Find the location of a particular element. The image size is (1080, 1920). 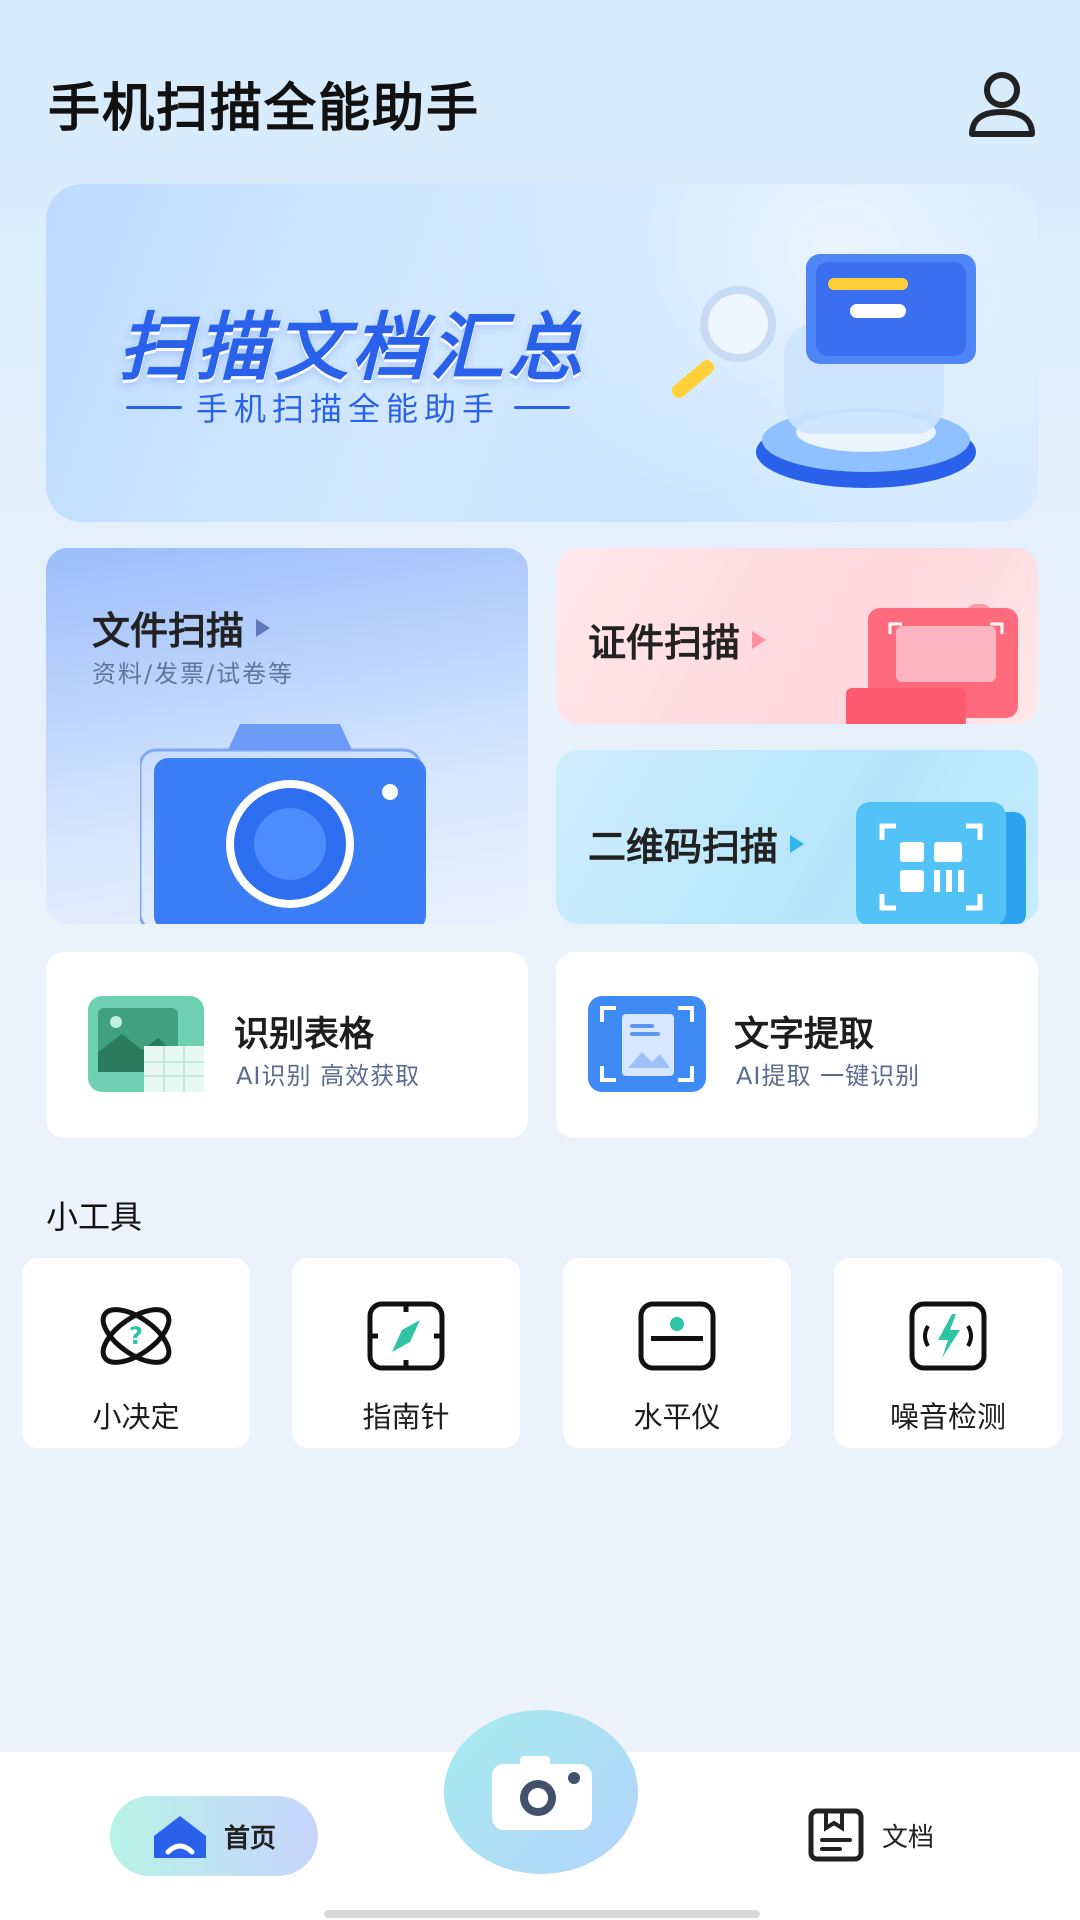

tool-level-label: 水平仪 is located at coordinates (677, 1417).